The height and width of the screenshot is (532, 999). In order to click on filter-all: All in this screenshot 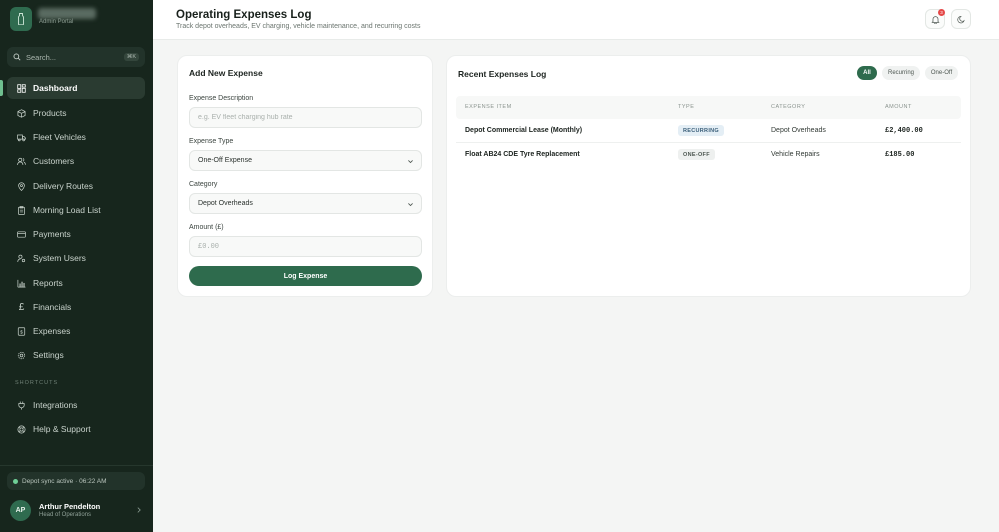, I will do `click(867, 73)`.